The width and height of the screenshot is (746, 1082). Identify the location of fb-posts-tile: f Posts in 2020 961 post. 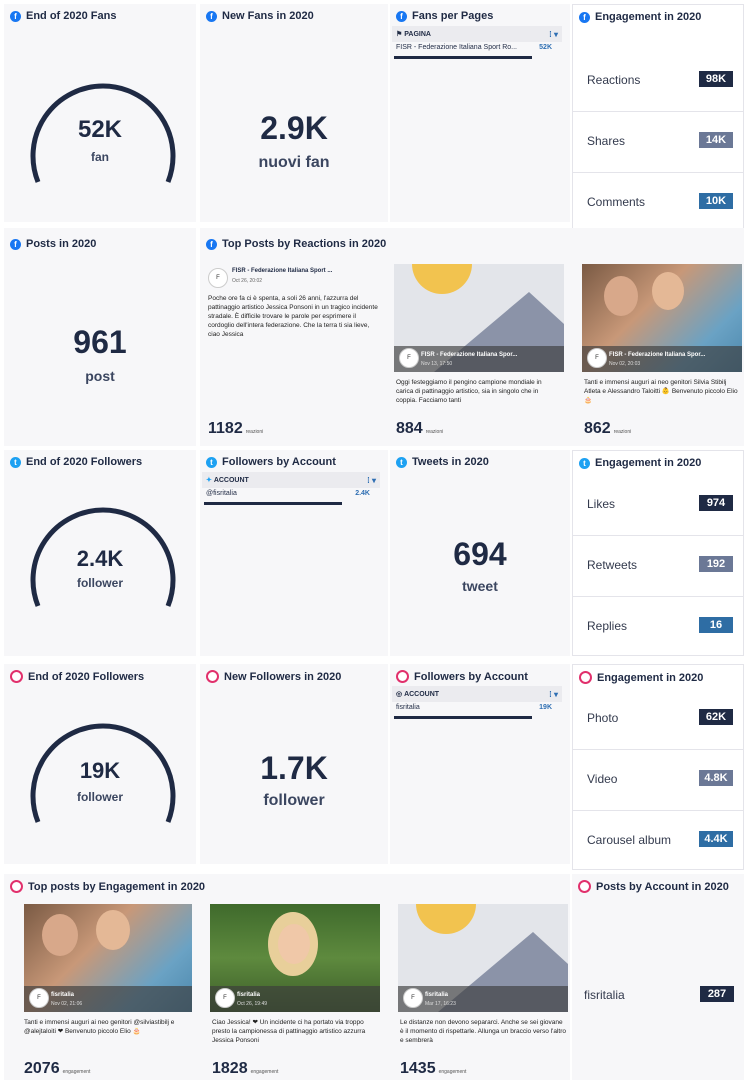
(100, 337).